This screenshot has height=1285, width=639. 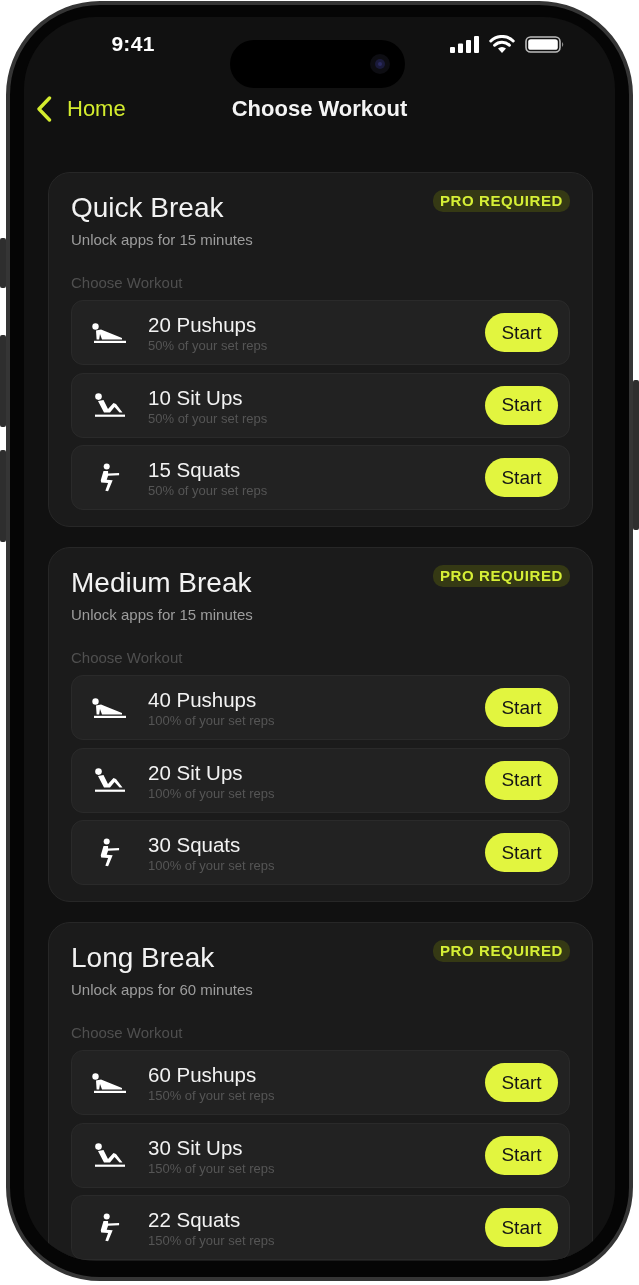 I want to click on workout-name: 30 Squats, so click(x=194, y=845).